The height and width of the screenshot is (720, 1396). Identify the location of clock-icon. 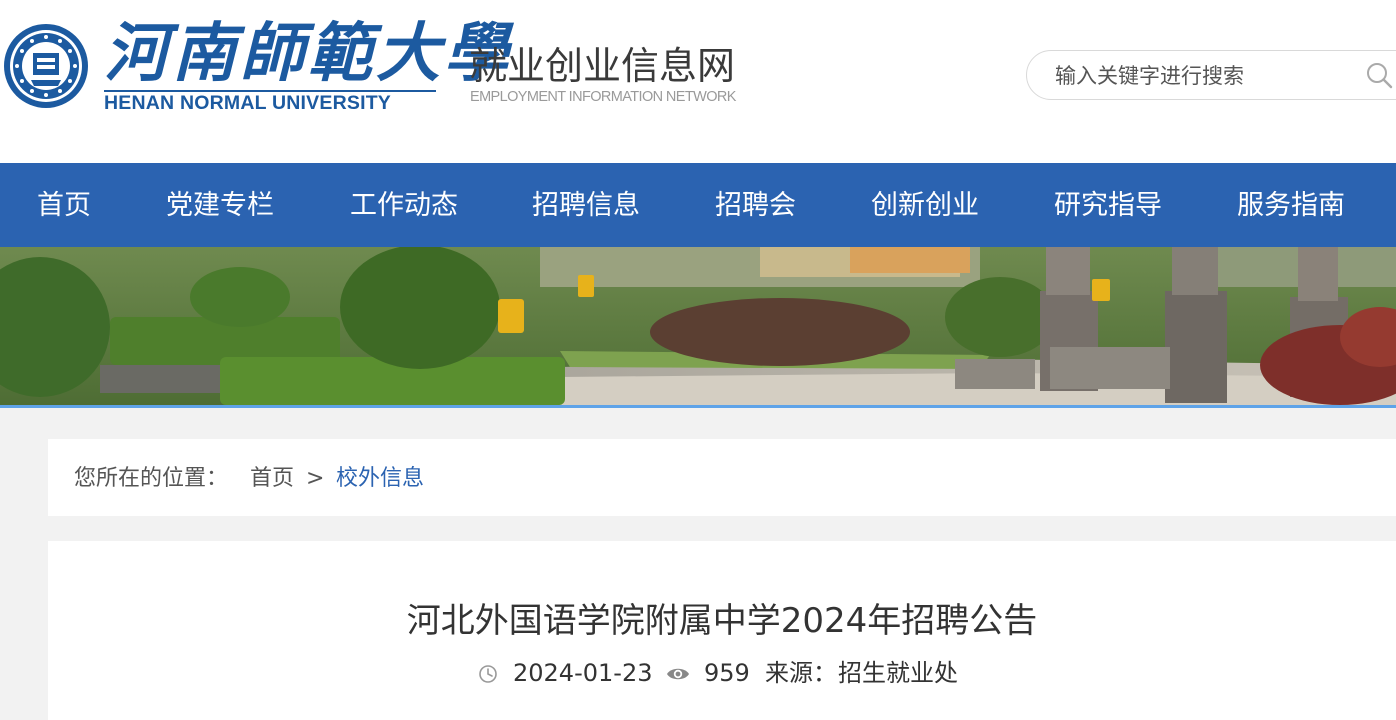
(488, 674).